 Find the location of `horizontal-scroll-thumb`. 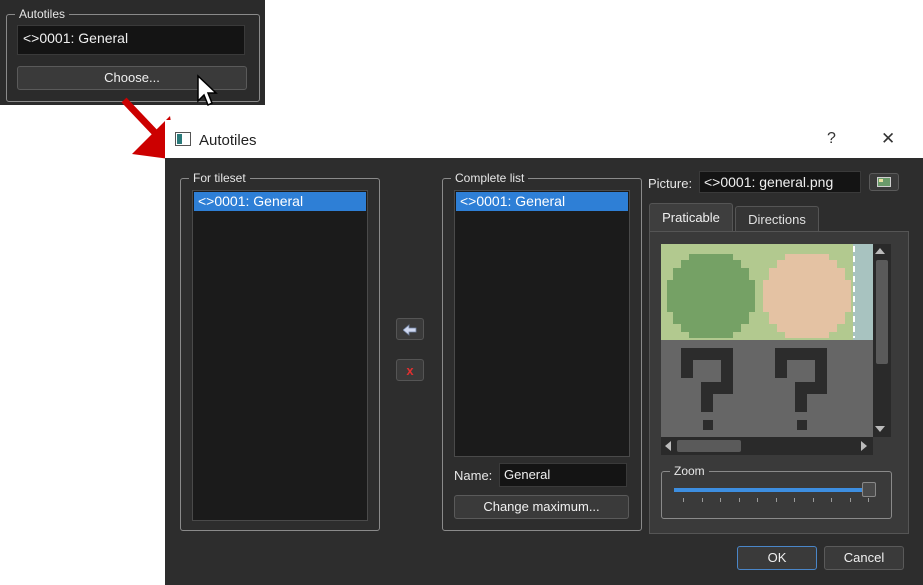

horizontal-scroll-thumb is located at coordinates (709, 446).